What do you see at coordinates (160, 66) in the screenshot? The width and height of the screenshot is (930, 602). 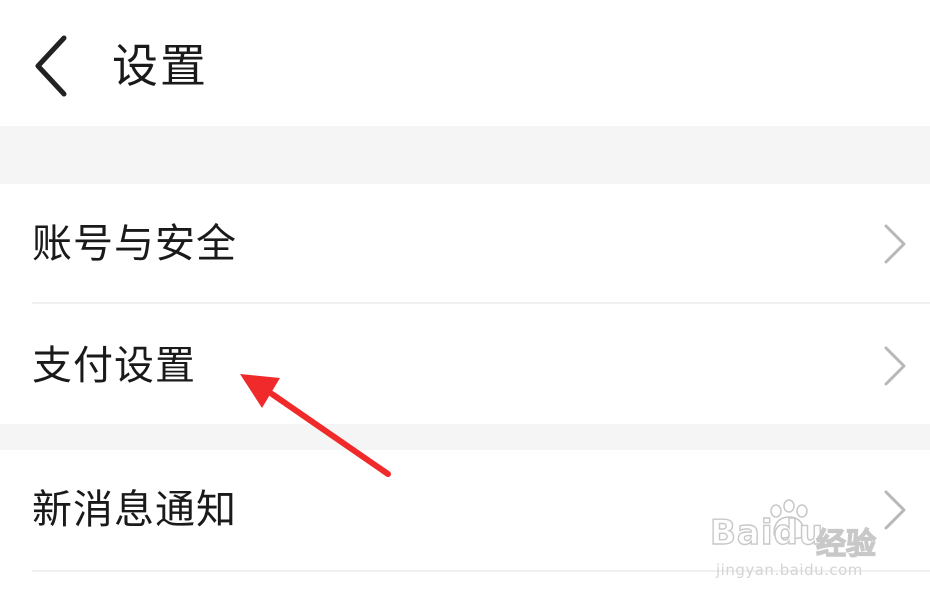 I see `page-title: 设置` at bounding box center [160, 66].